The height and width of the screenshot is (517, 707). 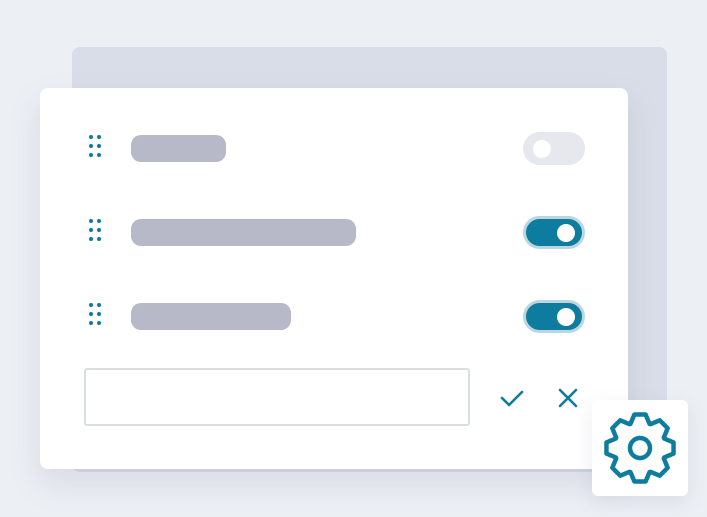 I want to click on close-icon, so click(x=568, y=398).